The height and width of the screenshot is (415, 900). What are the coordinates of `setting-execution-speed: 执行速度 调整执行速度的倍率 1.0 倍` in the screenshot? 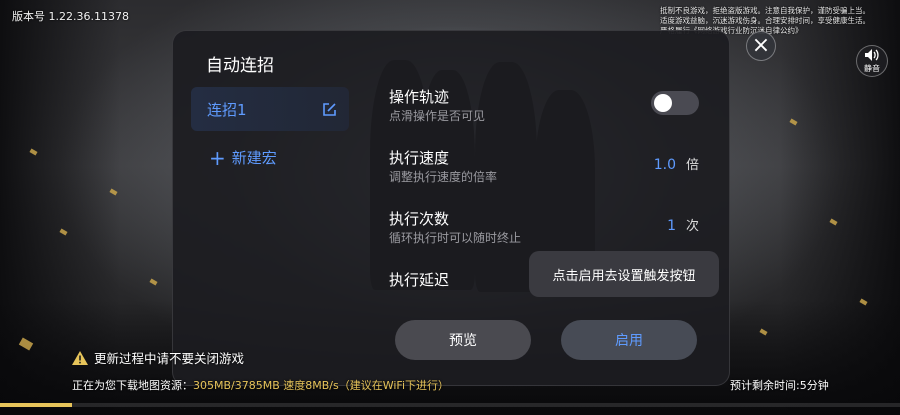 It's located at (544, 166).